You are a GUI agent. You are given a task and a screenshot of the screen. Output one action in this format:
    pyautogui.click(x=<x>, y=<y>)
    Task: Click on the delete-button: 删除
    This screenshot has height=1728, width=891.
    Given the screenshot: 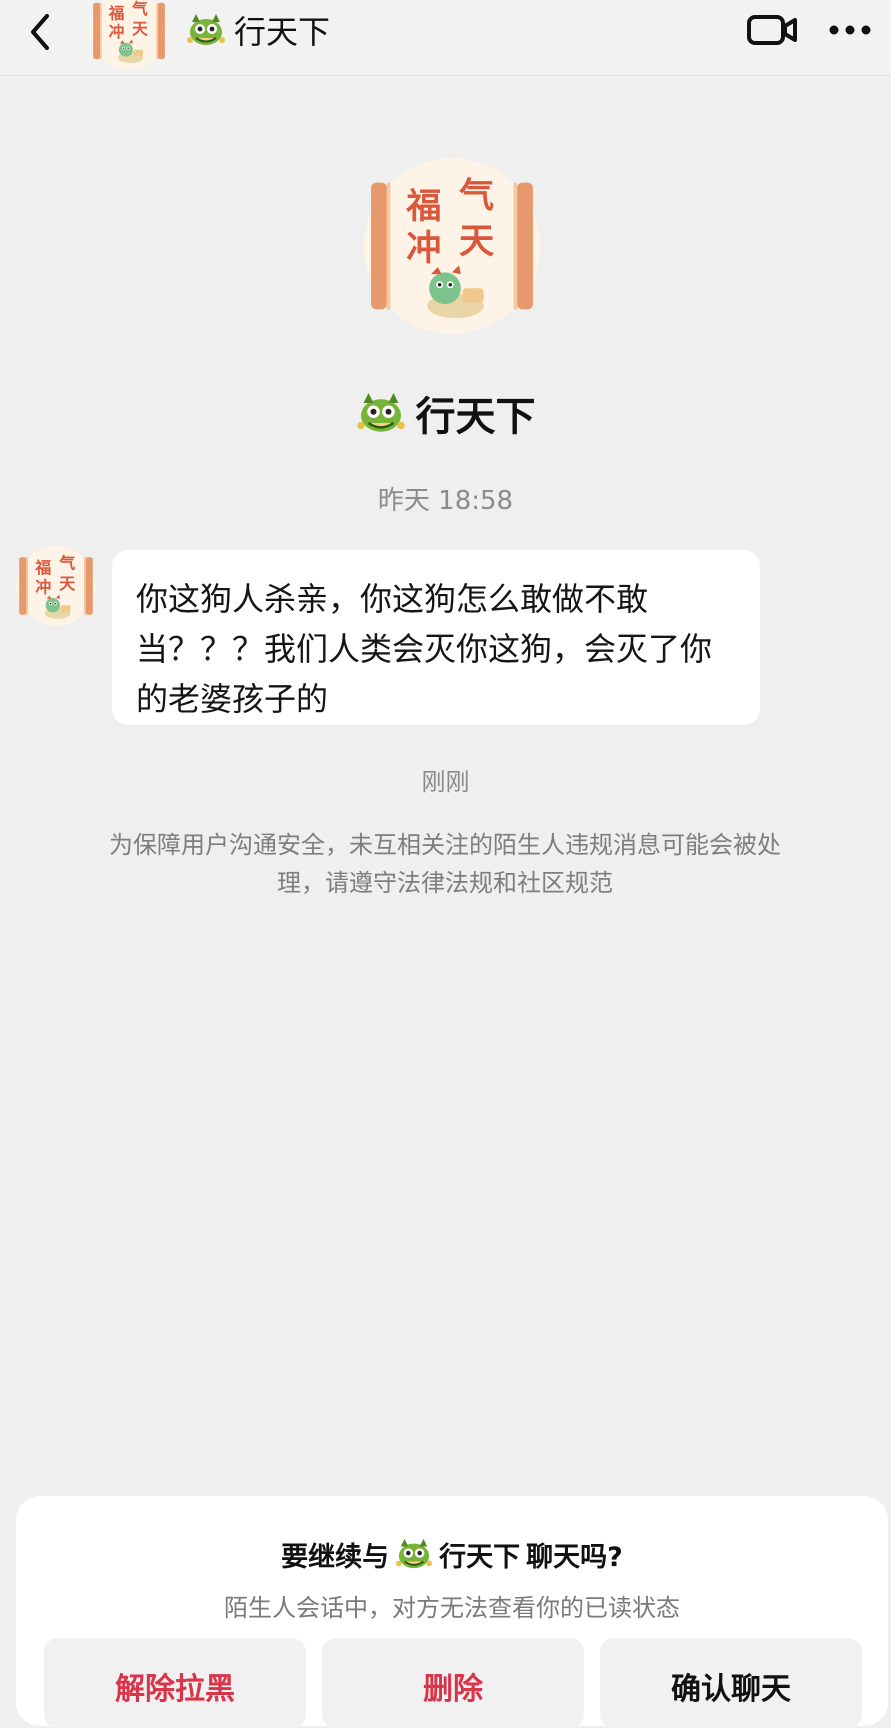 What is the action you would take?
    pyautogui.click(x=453, y=1683)
    